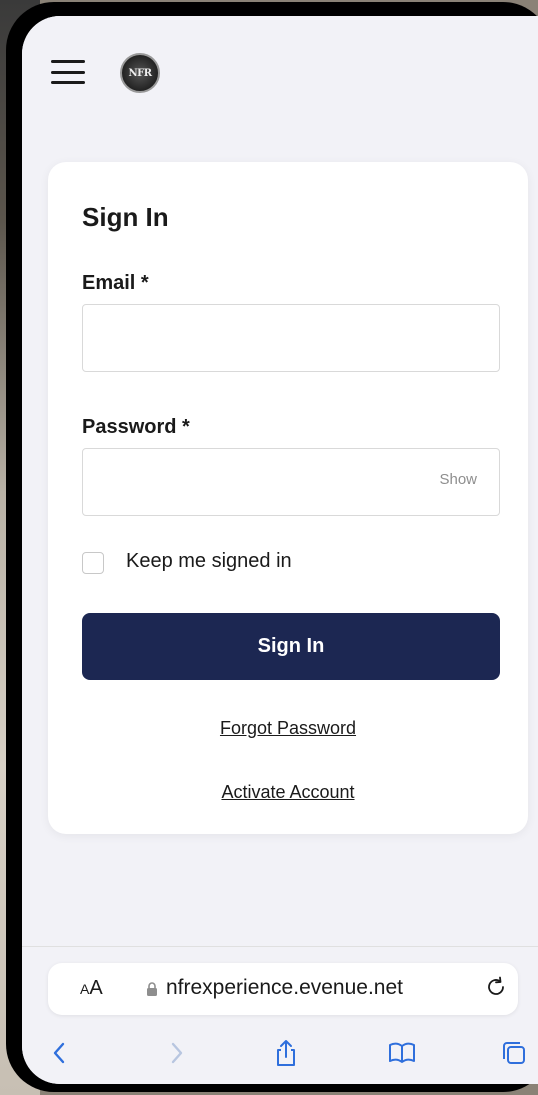  Describe the element at coordinates (402, 1053) in the screenshot. I see `bookmarks-icon` at that location.